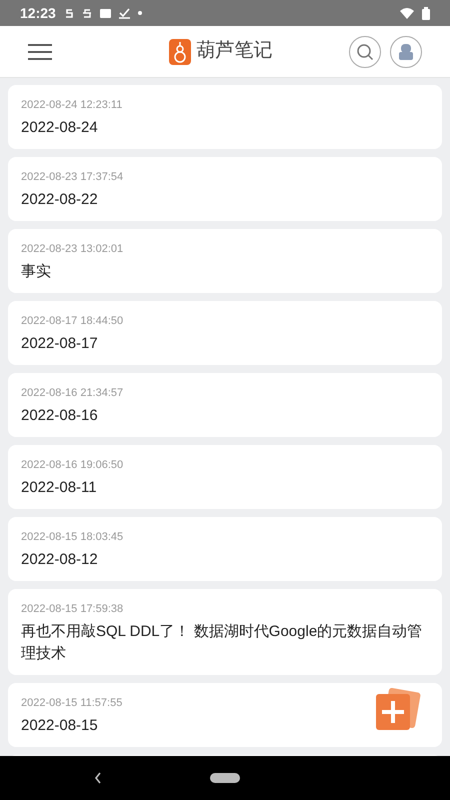 Image resolution: width=450 pixels, height=800 pixels. What do you see at coordinates (140, 13) in the screenshot?
I see `dot-icon` at bounding box center [140, 13].